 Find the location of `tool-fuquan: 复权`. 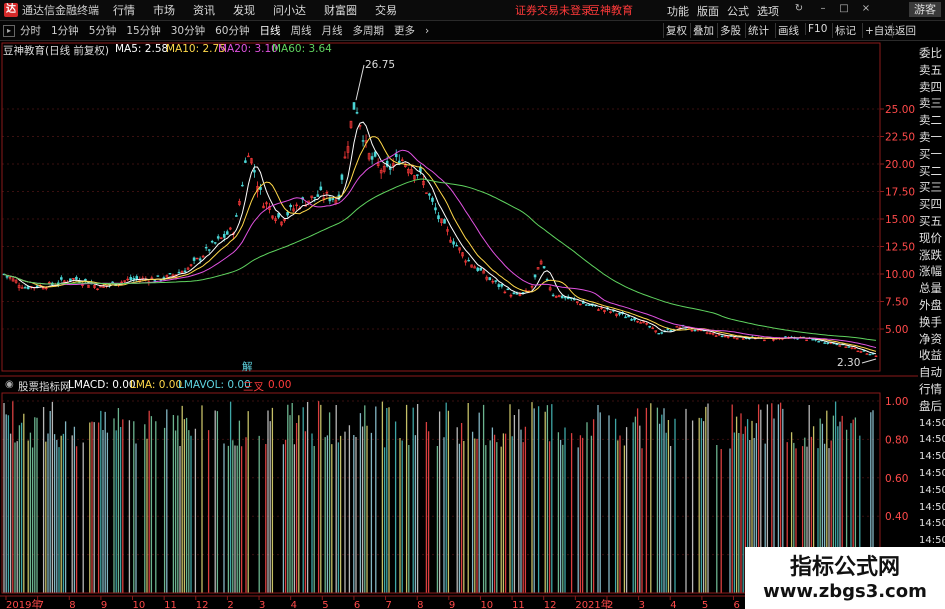

tool-fuquan: 复权 is located at coordinates (676, 30).